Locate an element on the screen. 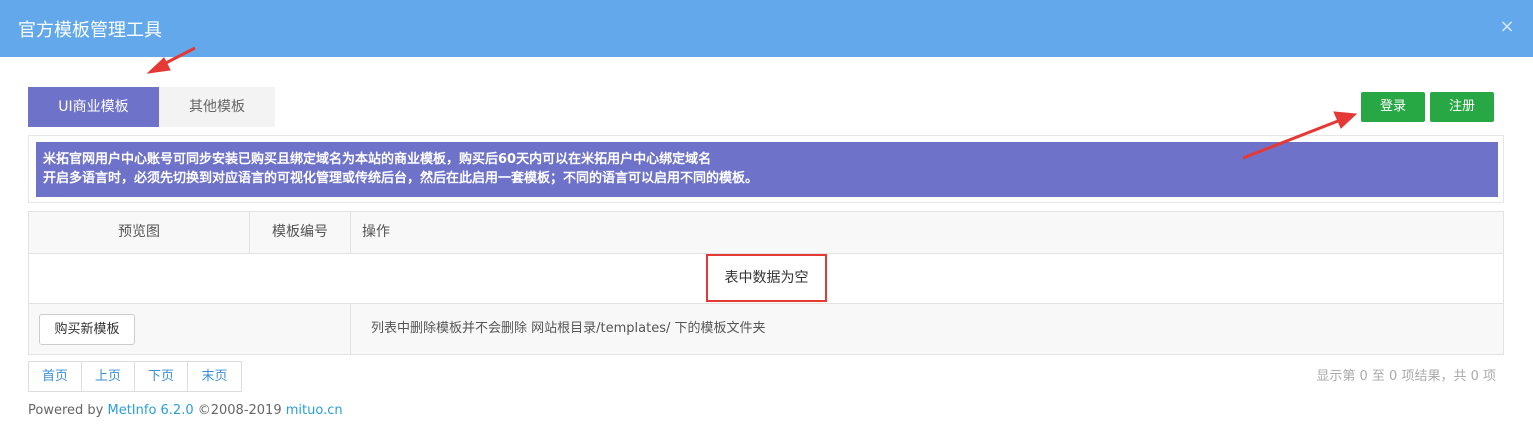 The width and height of the screenshot is (1533, 441). footer-note: 列表中删除模板并不会删除 网站根目录/templates/ 下的模板文件夹 is located at coordinates (568, 328).